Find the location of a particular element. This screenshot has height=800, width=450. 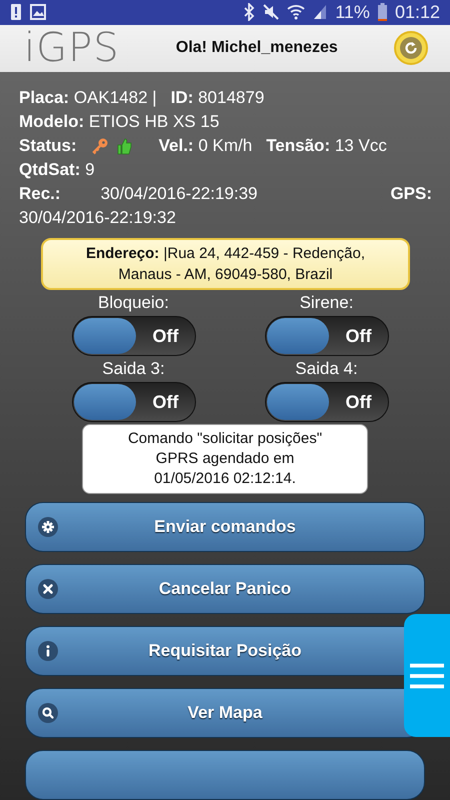

app-logo: iGPS is located at coordinates (72, 48).